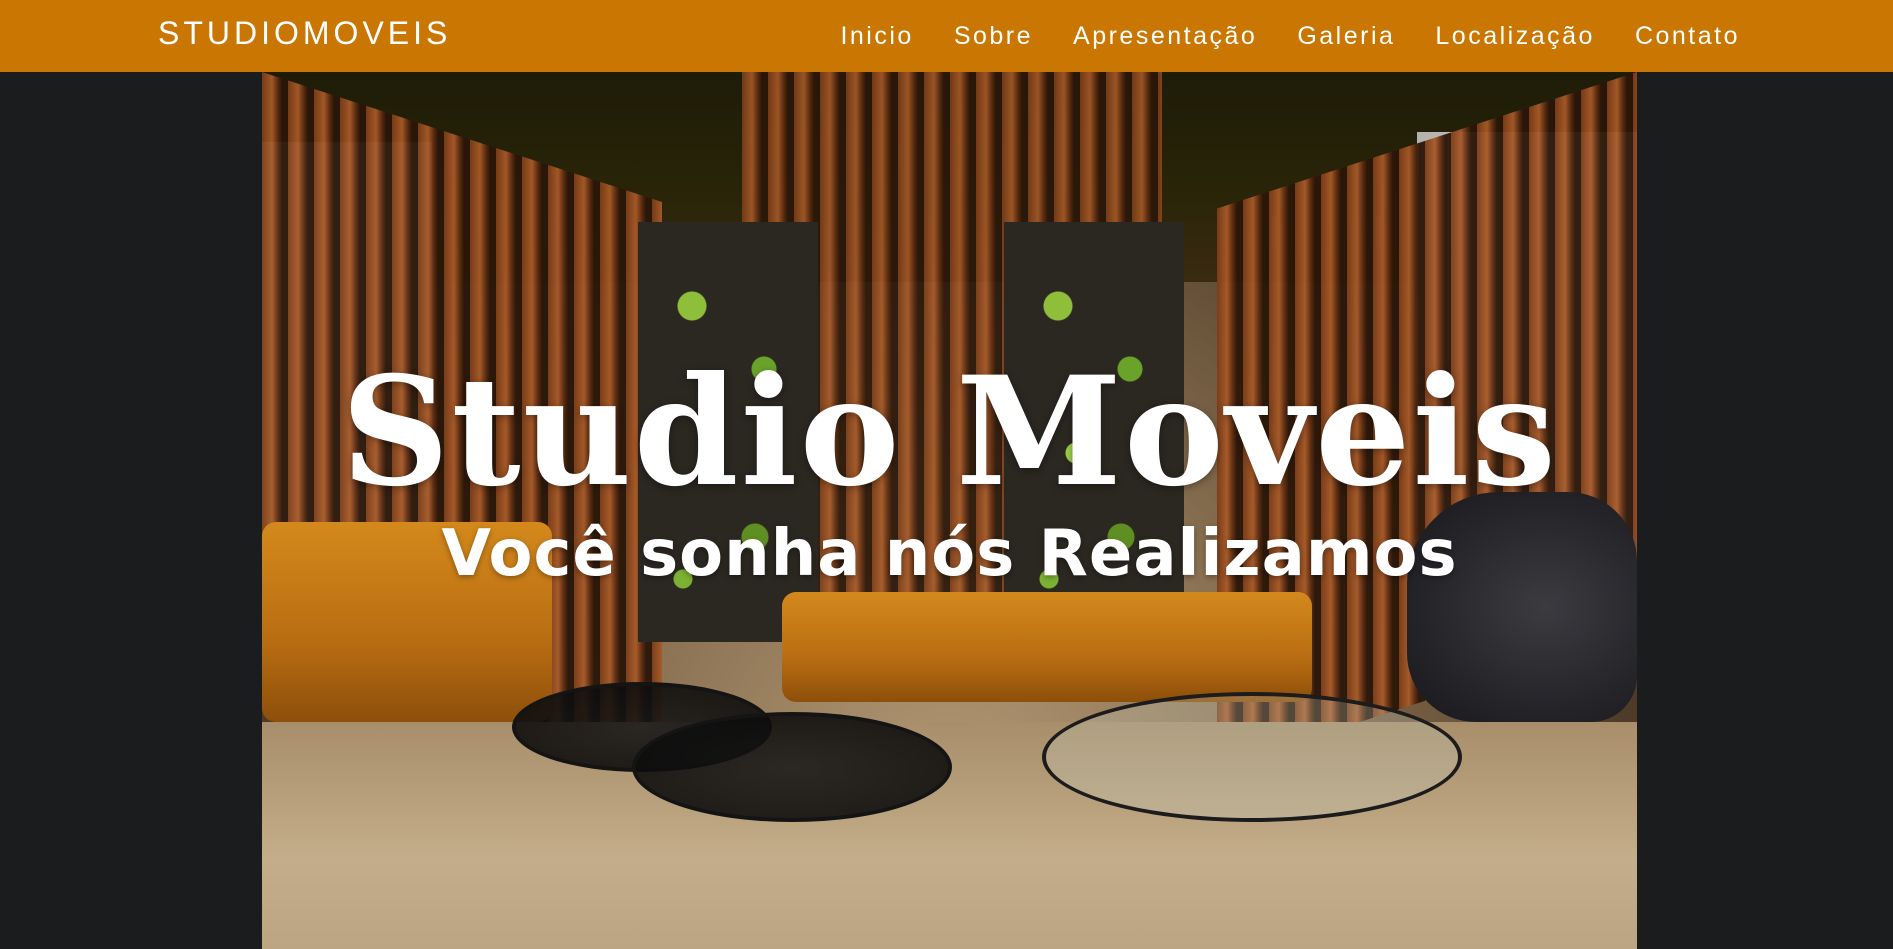 Image resolution: width=1893 pixels, height=949 pixels. I want to click on hero-title: Studio Moveis, so click(949, 432).